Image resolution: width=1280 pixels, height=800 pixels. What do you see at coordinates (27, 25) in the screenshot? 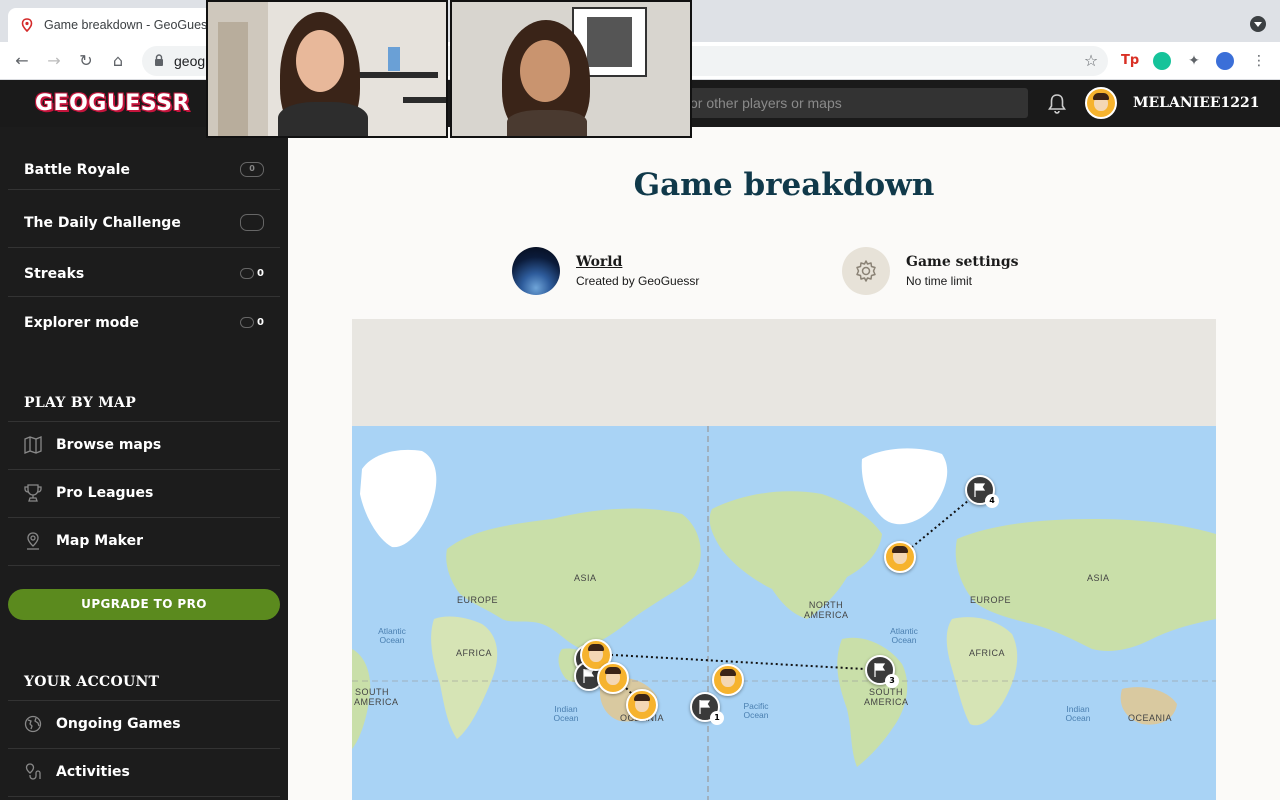
I see `location-pin-icon` at bounding box center [27, 25].